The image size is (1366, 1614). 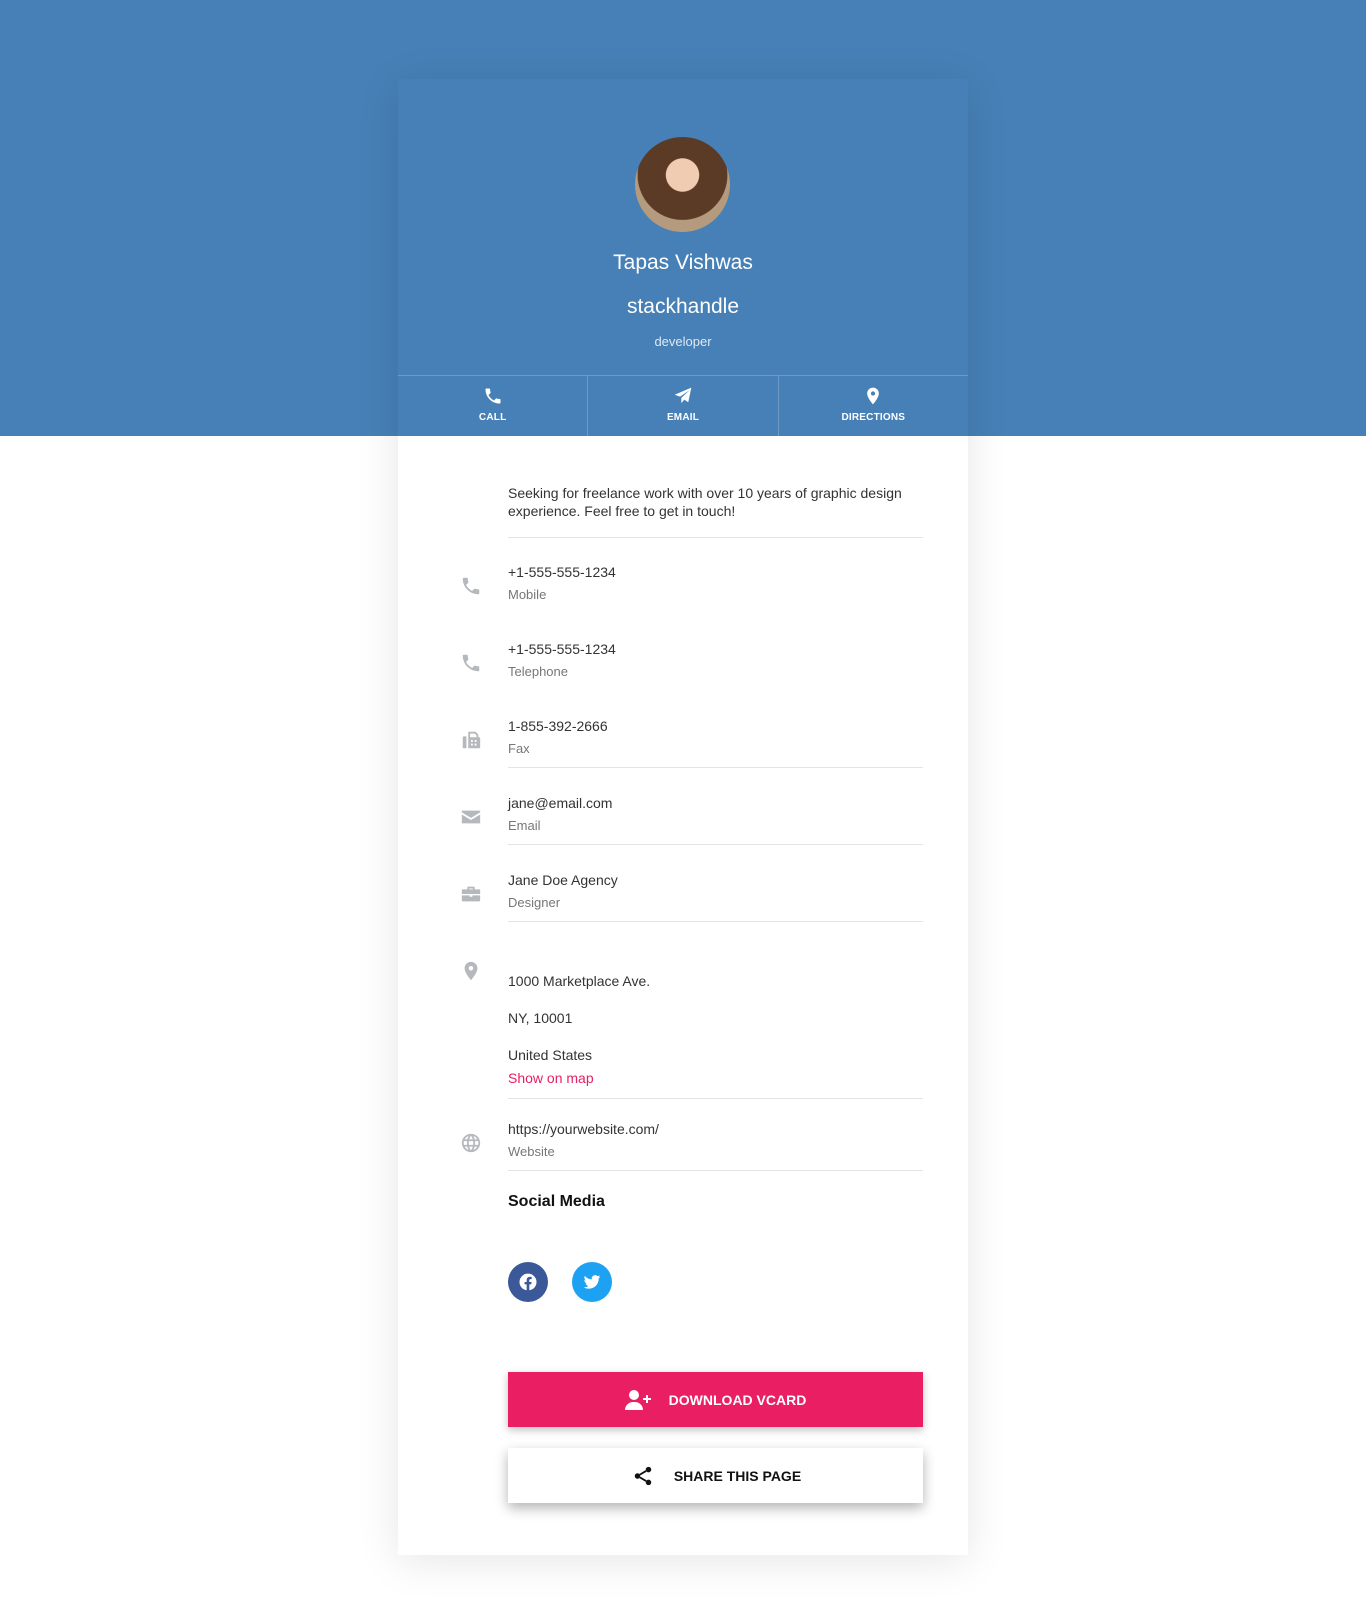 I want to click on show-on-map-link: Show on map, so click(x=551, y=1078).